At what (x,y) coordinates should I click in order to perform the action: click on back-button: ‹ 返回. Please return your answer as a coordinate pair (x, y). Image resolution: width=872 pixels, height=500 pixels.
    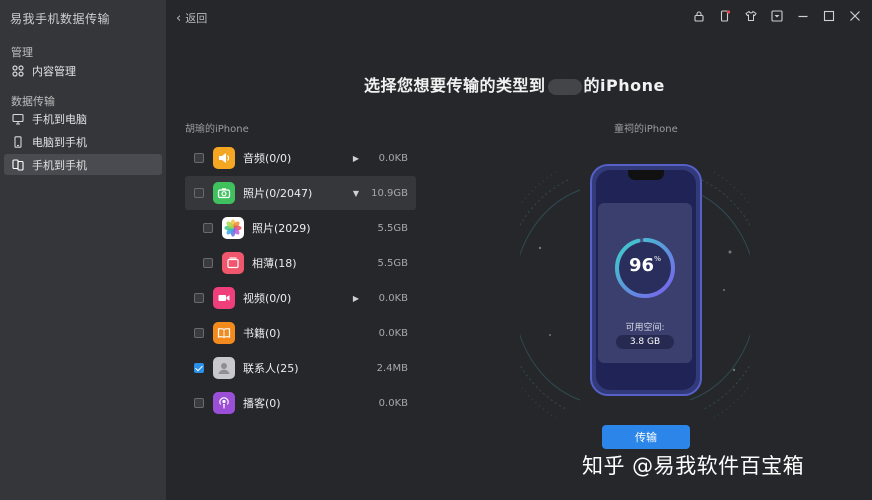
    Looking at the image, I should click on (191, 18).